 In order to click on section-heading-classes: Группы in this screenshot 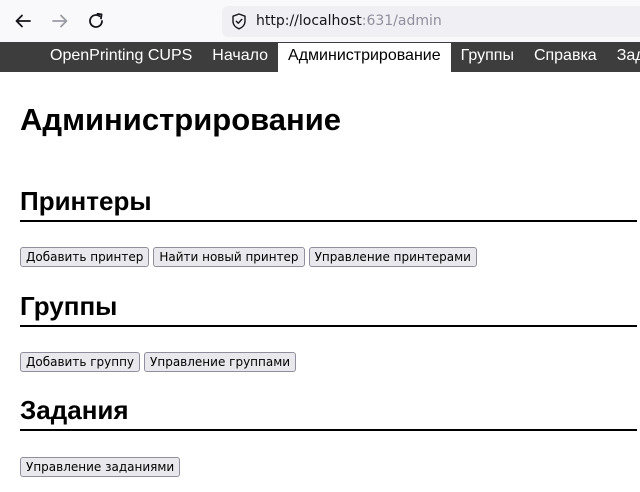, I will do `click(328, 309)`.